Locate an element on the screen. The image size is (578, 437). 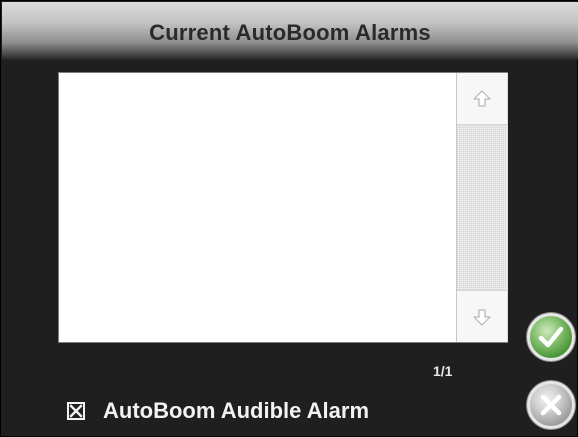
ok-button is located at coordinates (551, 337).